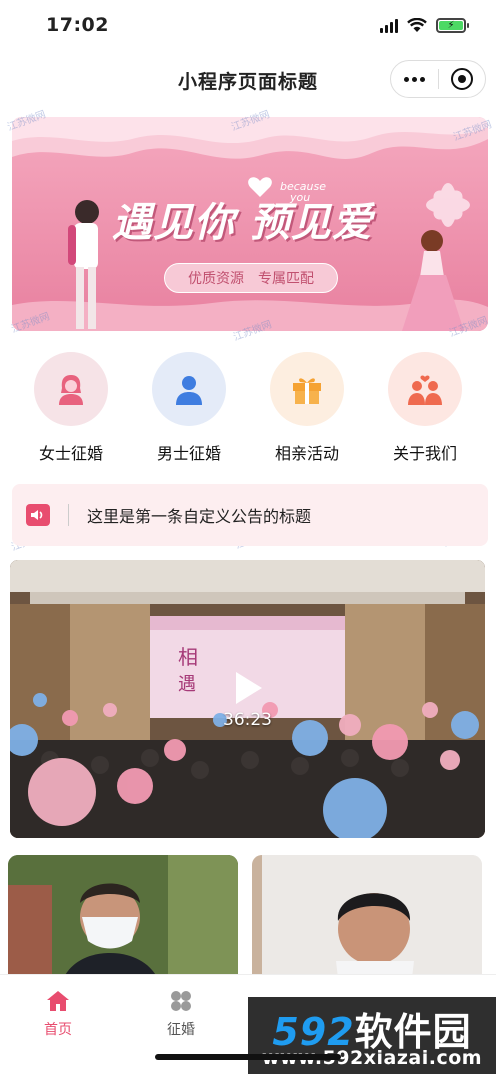 The width and height of the screenshot is (496, 1074). I want to click on site-watermark-logo: 592软件园 www.592xiazai.com, so click(372, 1035).